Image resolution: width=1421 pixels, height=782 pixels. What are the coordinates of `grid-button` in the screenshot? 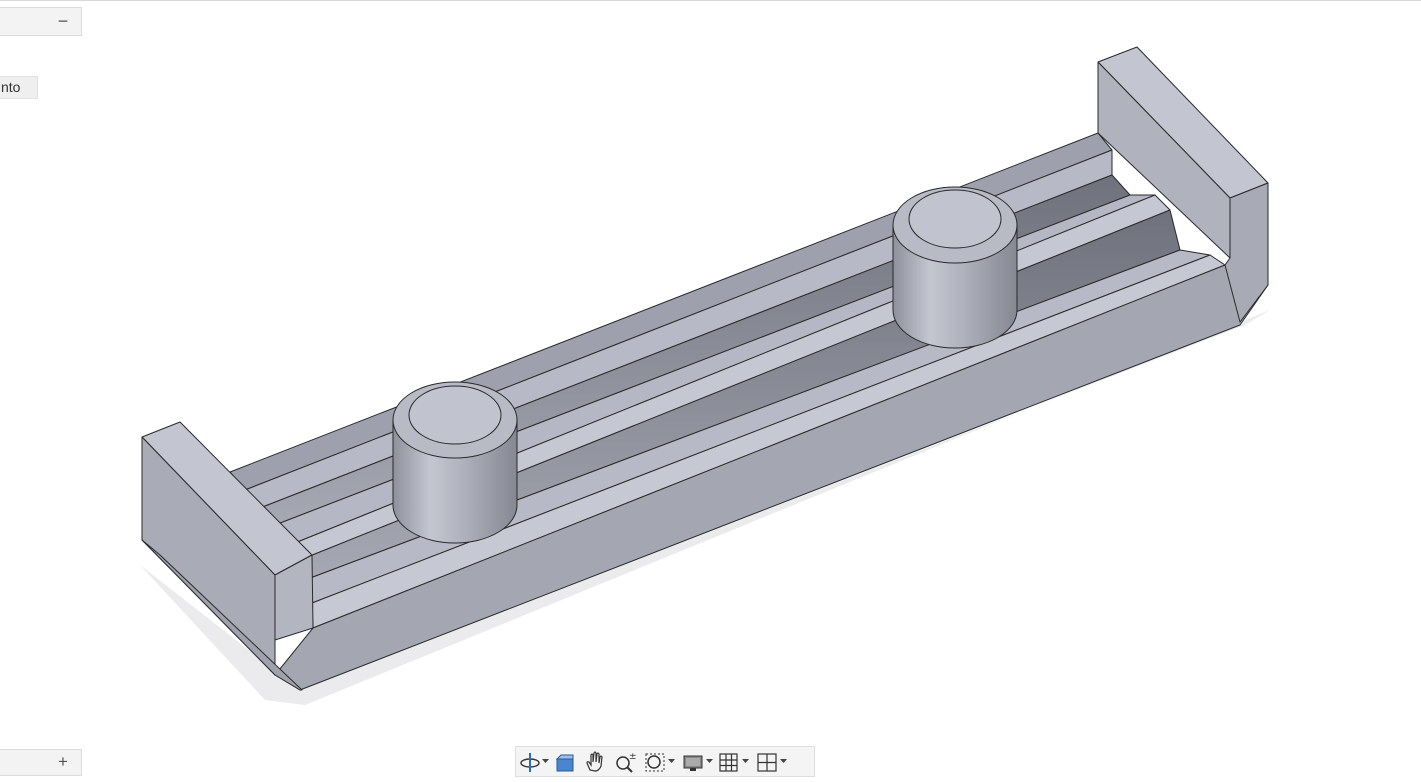 It's located at (733, 762).